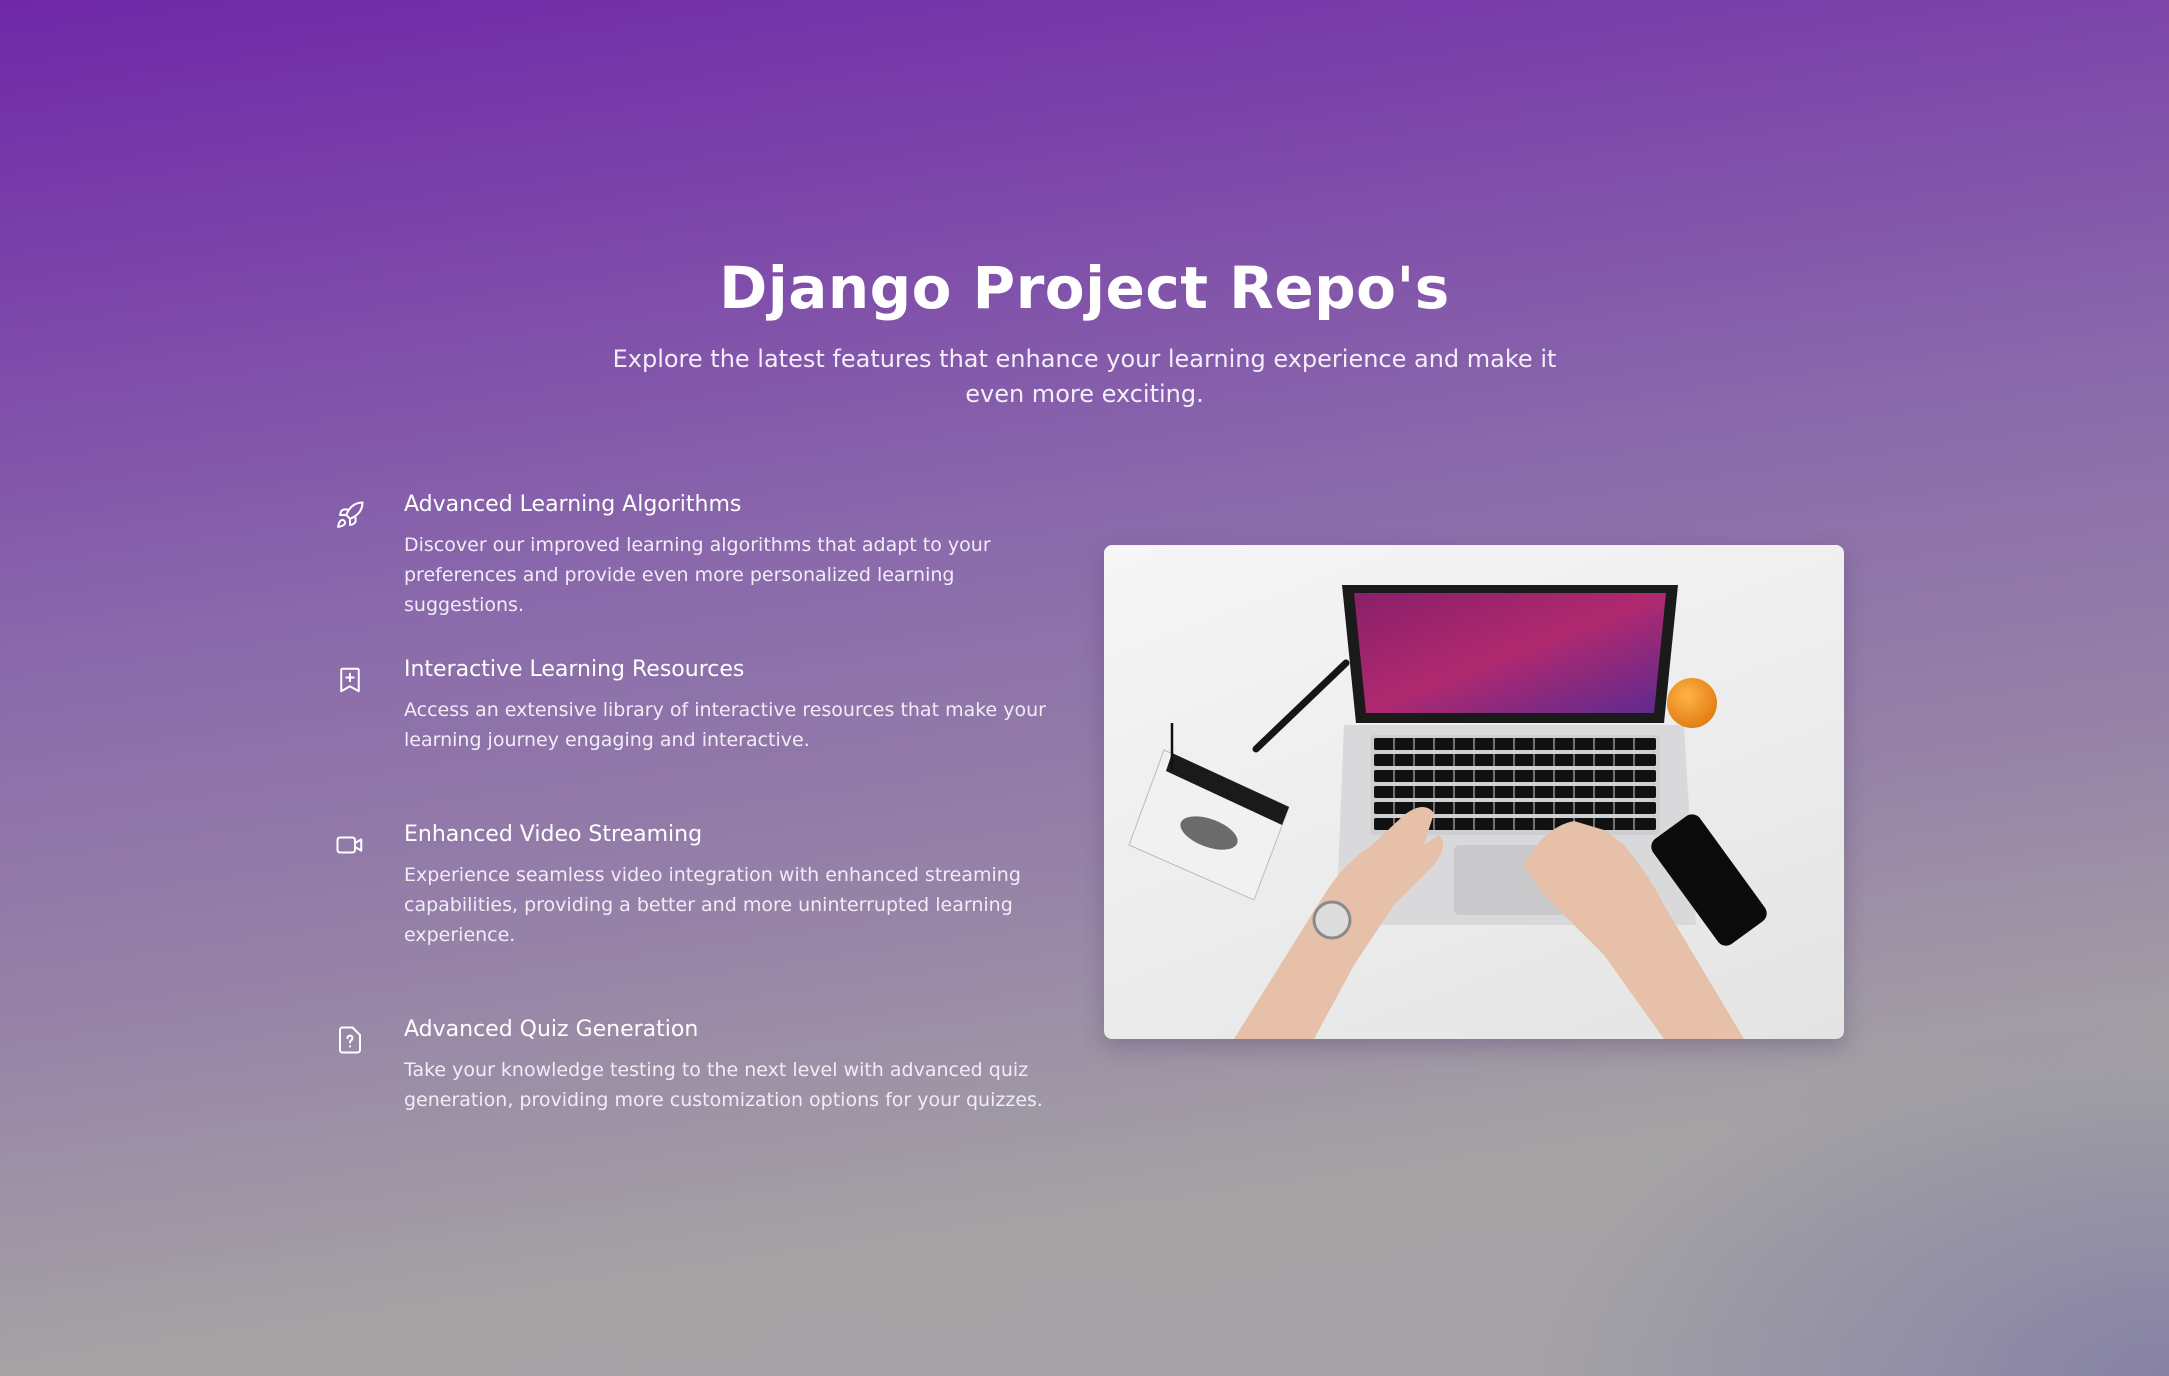 The image size is (2169, 1376). What do you see at coordinates (1301, 706) in the screenshot?
I see `pen` at bounding box center [1301, 706].